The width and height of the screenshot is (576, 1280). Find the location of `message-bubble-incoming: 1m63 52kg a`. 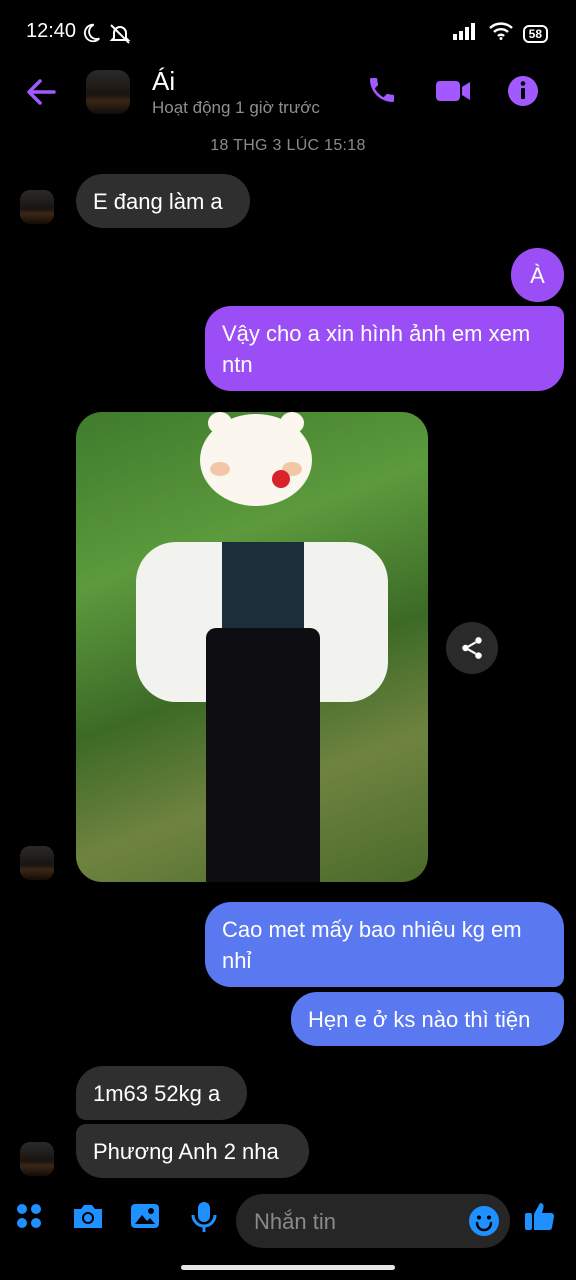

message-bubble-incoming: 1m63 52kg a is located at coordinates (161, 1093).